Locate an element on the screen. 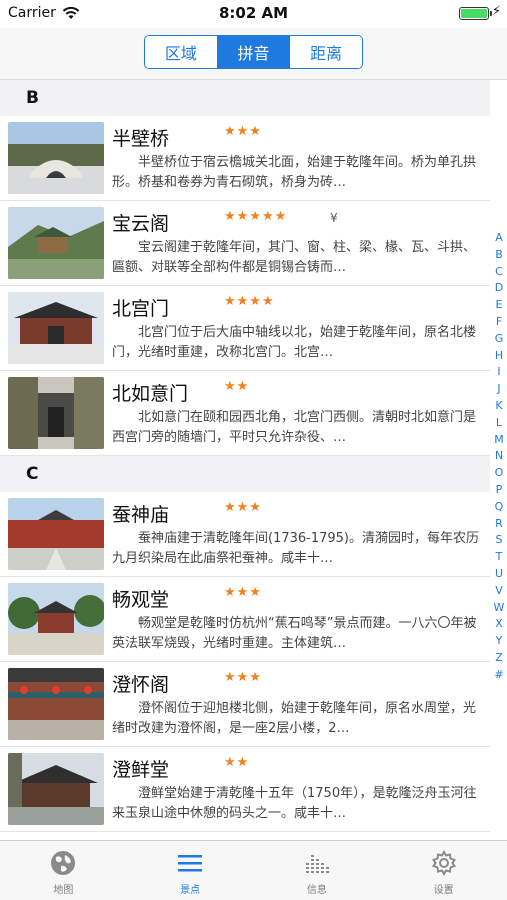  index-letter: F is located at coordinates (499, 322).